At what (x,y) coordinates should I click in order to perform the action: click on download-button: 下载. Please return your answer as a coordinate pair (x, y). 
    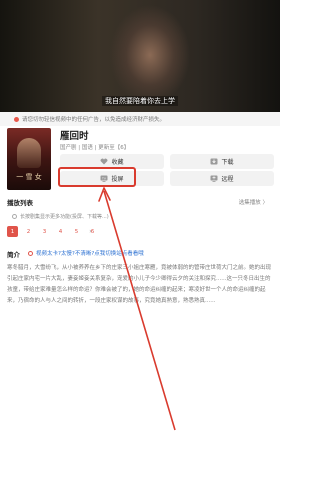
    Looking at the image, I should click on (222, 161).